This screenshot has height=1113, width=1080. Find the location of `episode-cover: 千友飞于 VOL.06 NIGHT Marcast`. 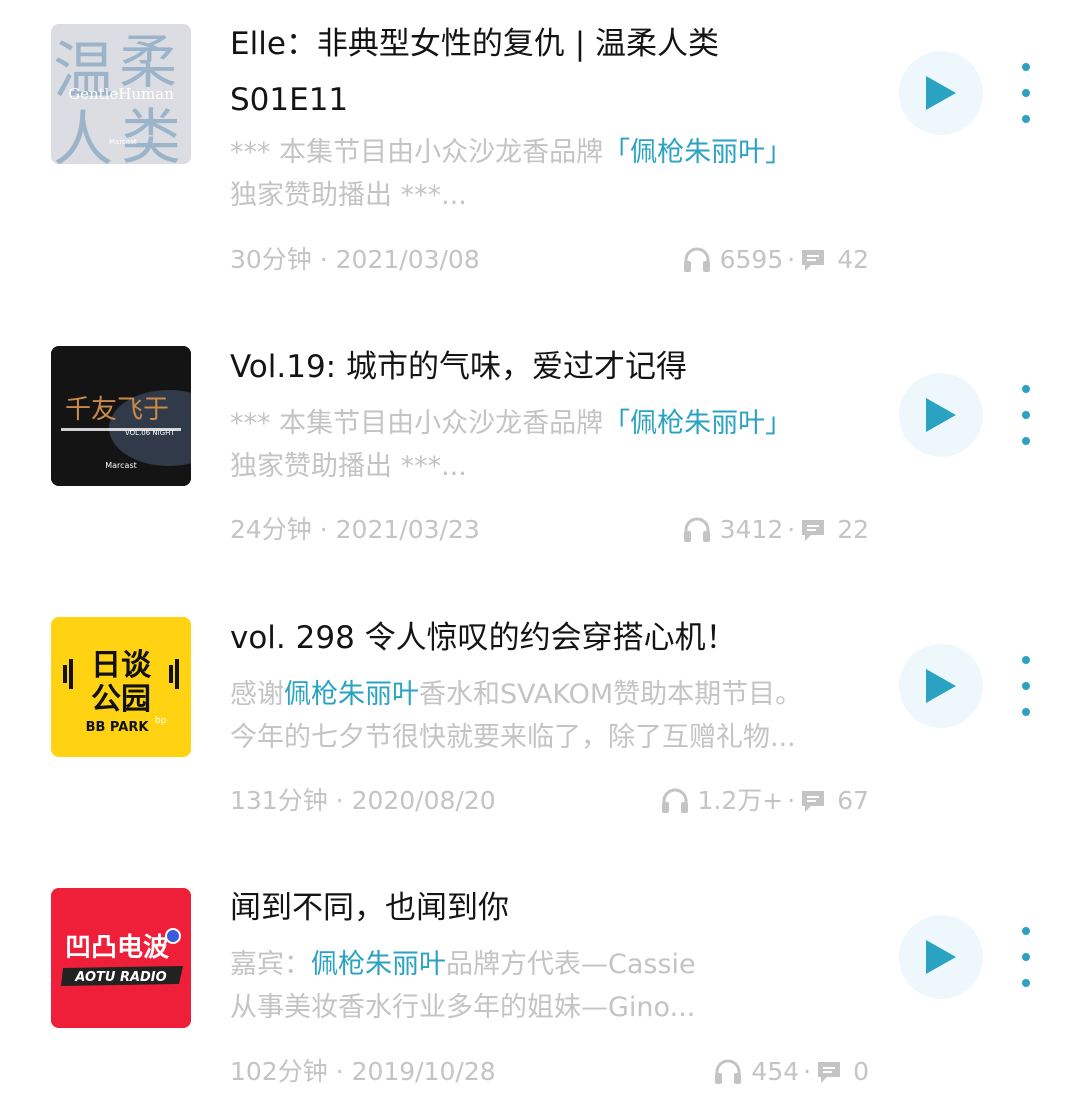

episode-cover: 千友飞于 VOL.06 NIGHT Marcast is located at coordinates (121, 416).